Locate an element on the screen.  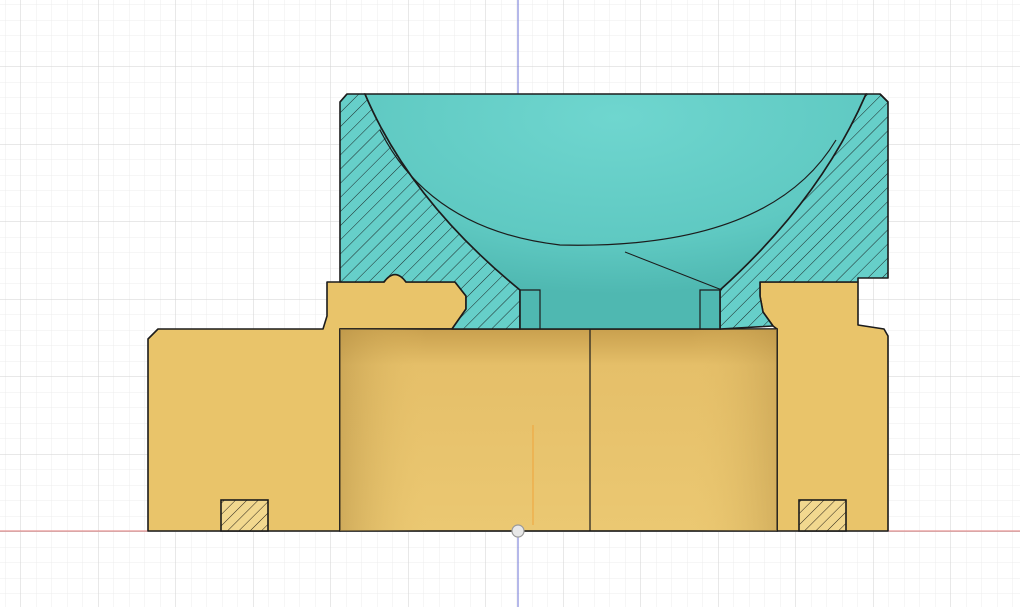
origin-marker is located at coordinates (518, 531).